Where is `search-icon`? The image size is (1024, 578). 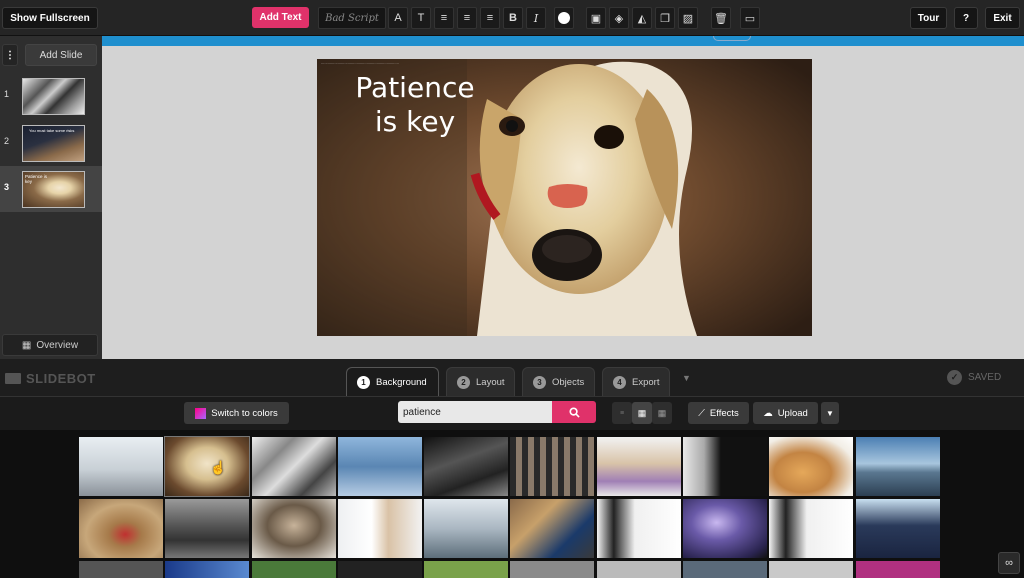
search-icon is located at coordinates (574, 412).